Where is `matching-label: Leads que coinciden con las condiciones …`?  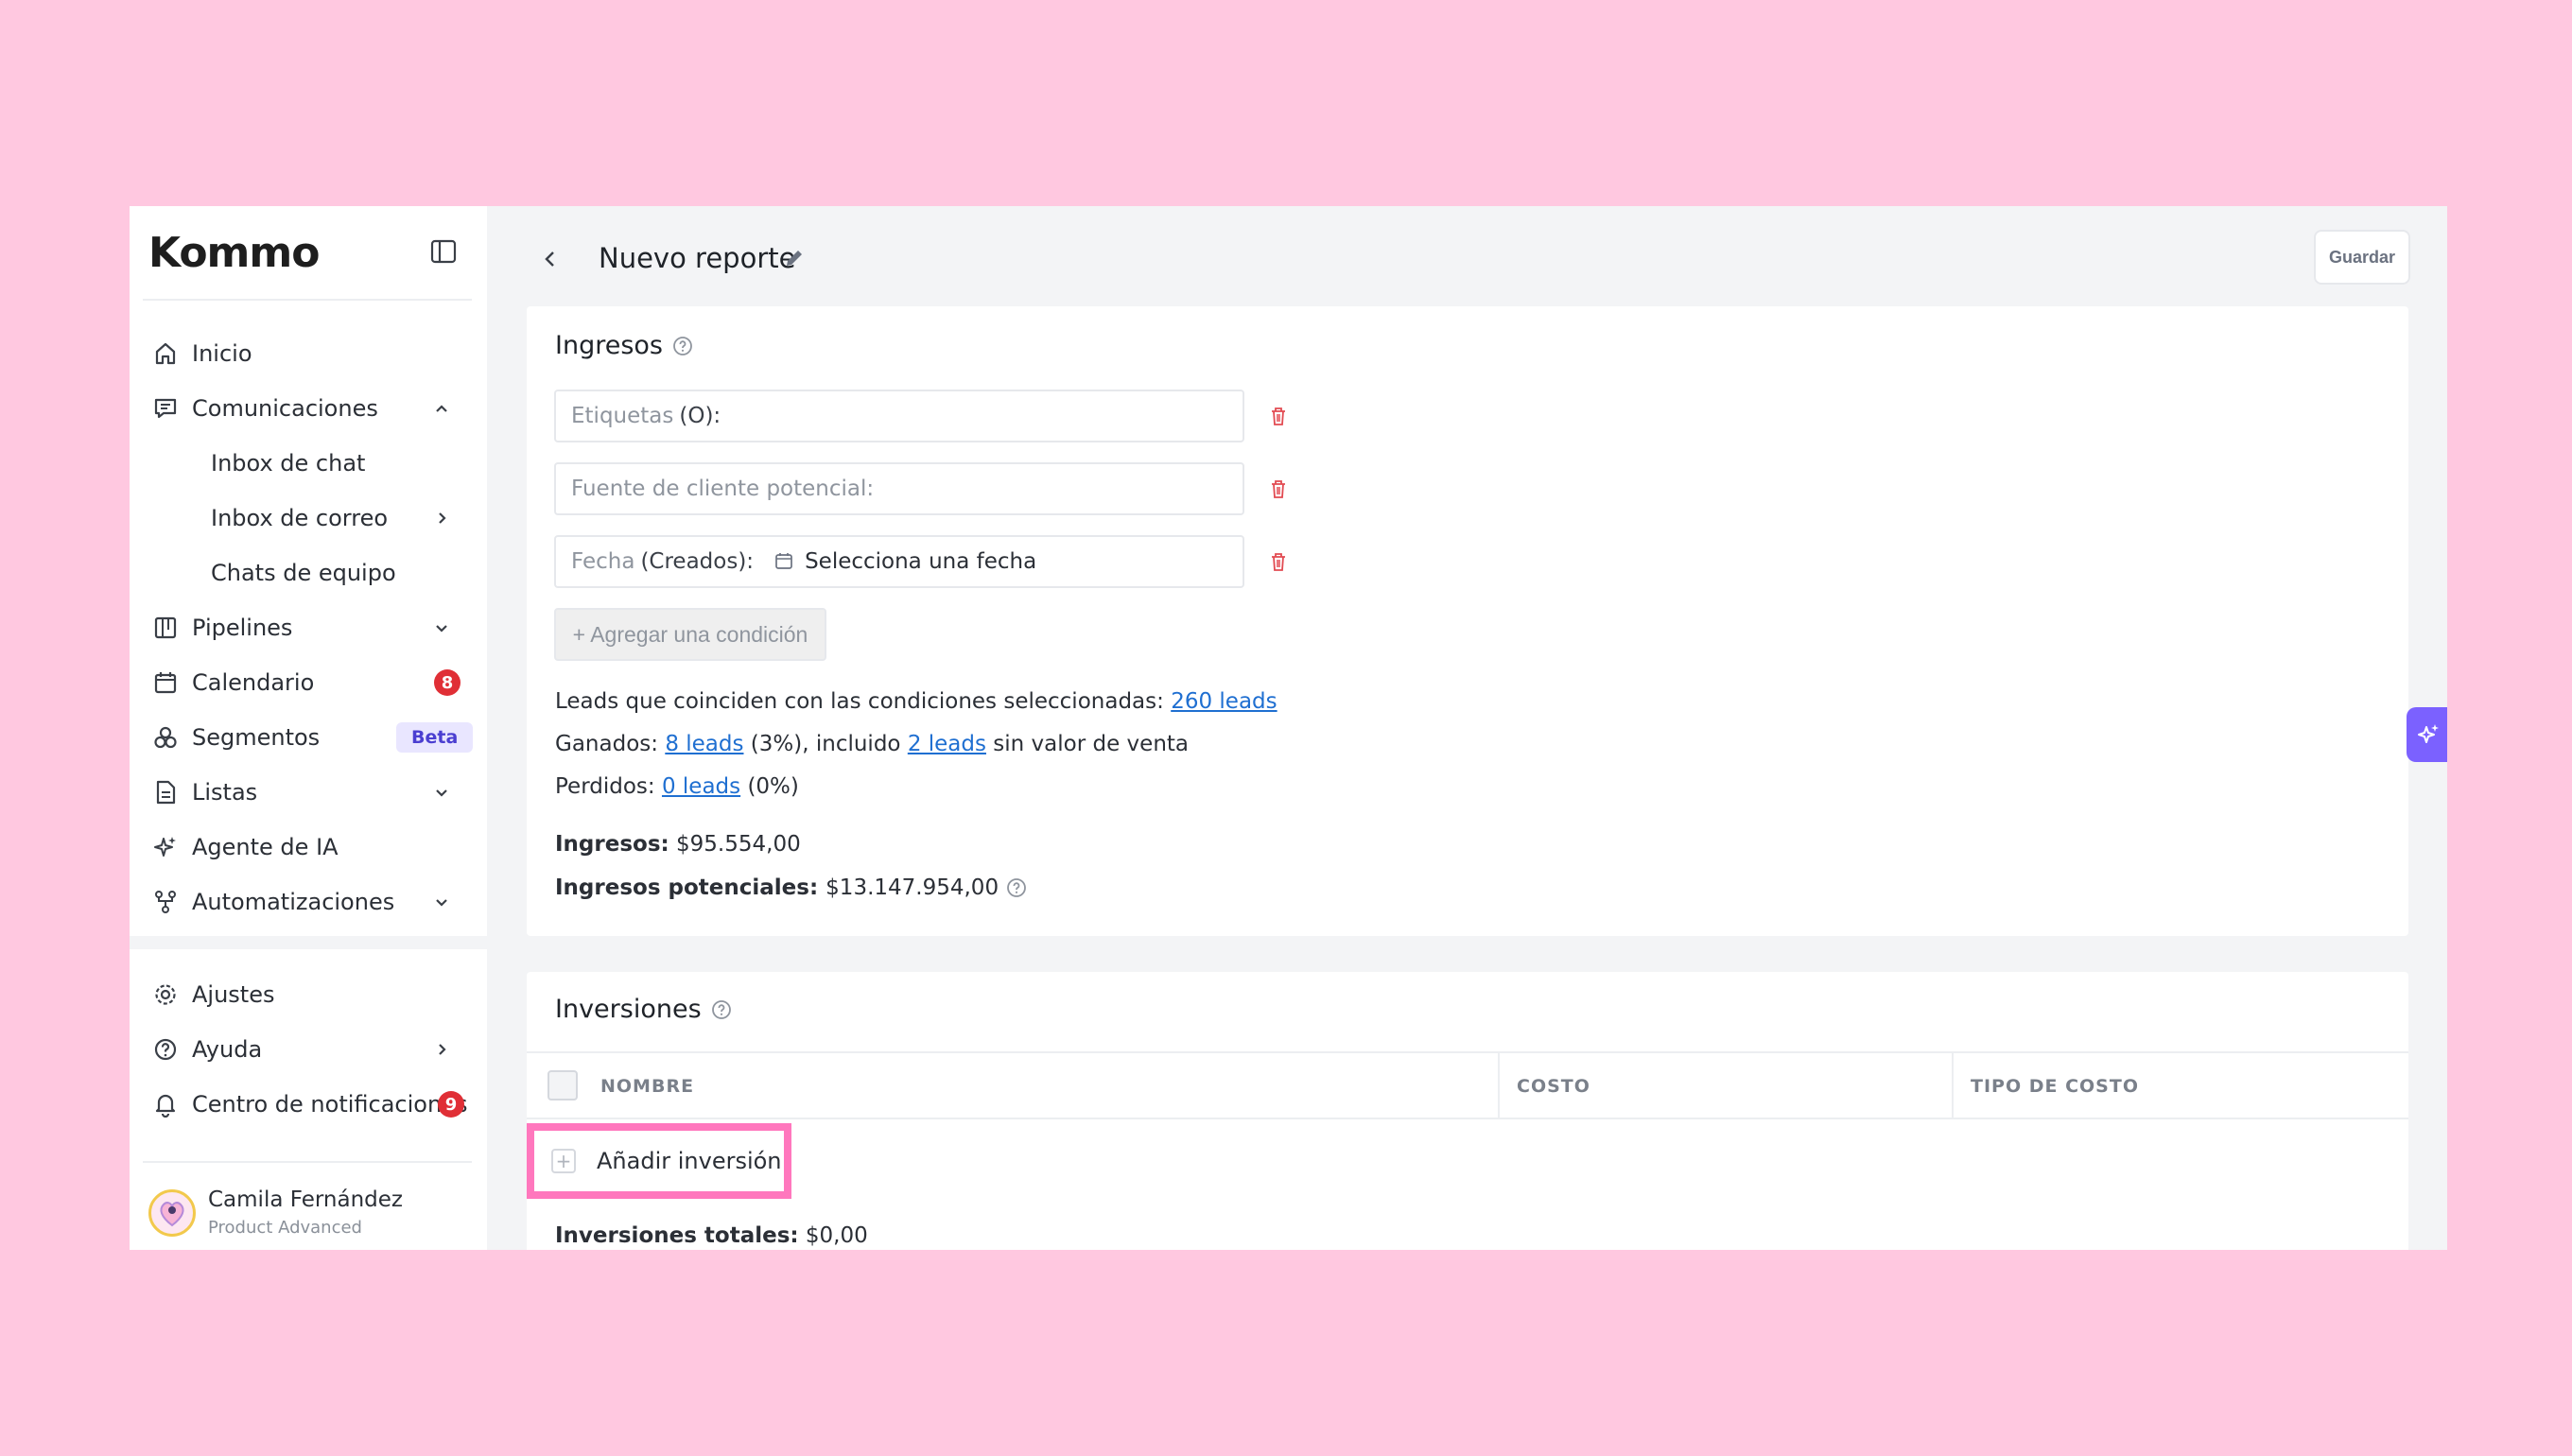
matching-label: Leads que coinciden con las condiciones … is located at coordinates (859, 701).